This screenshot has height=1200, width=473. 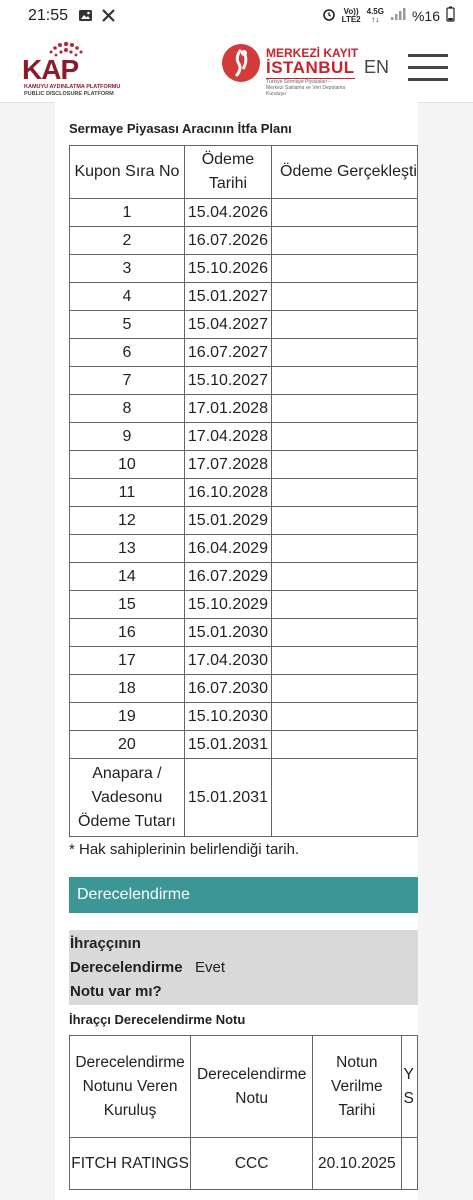 What do you see at coordinates (409, 1163) in the screenshot?
I see `rating-extra` at bounding box center [409, 1163].